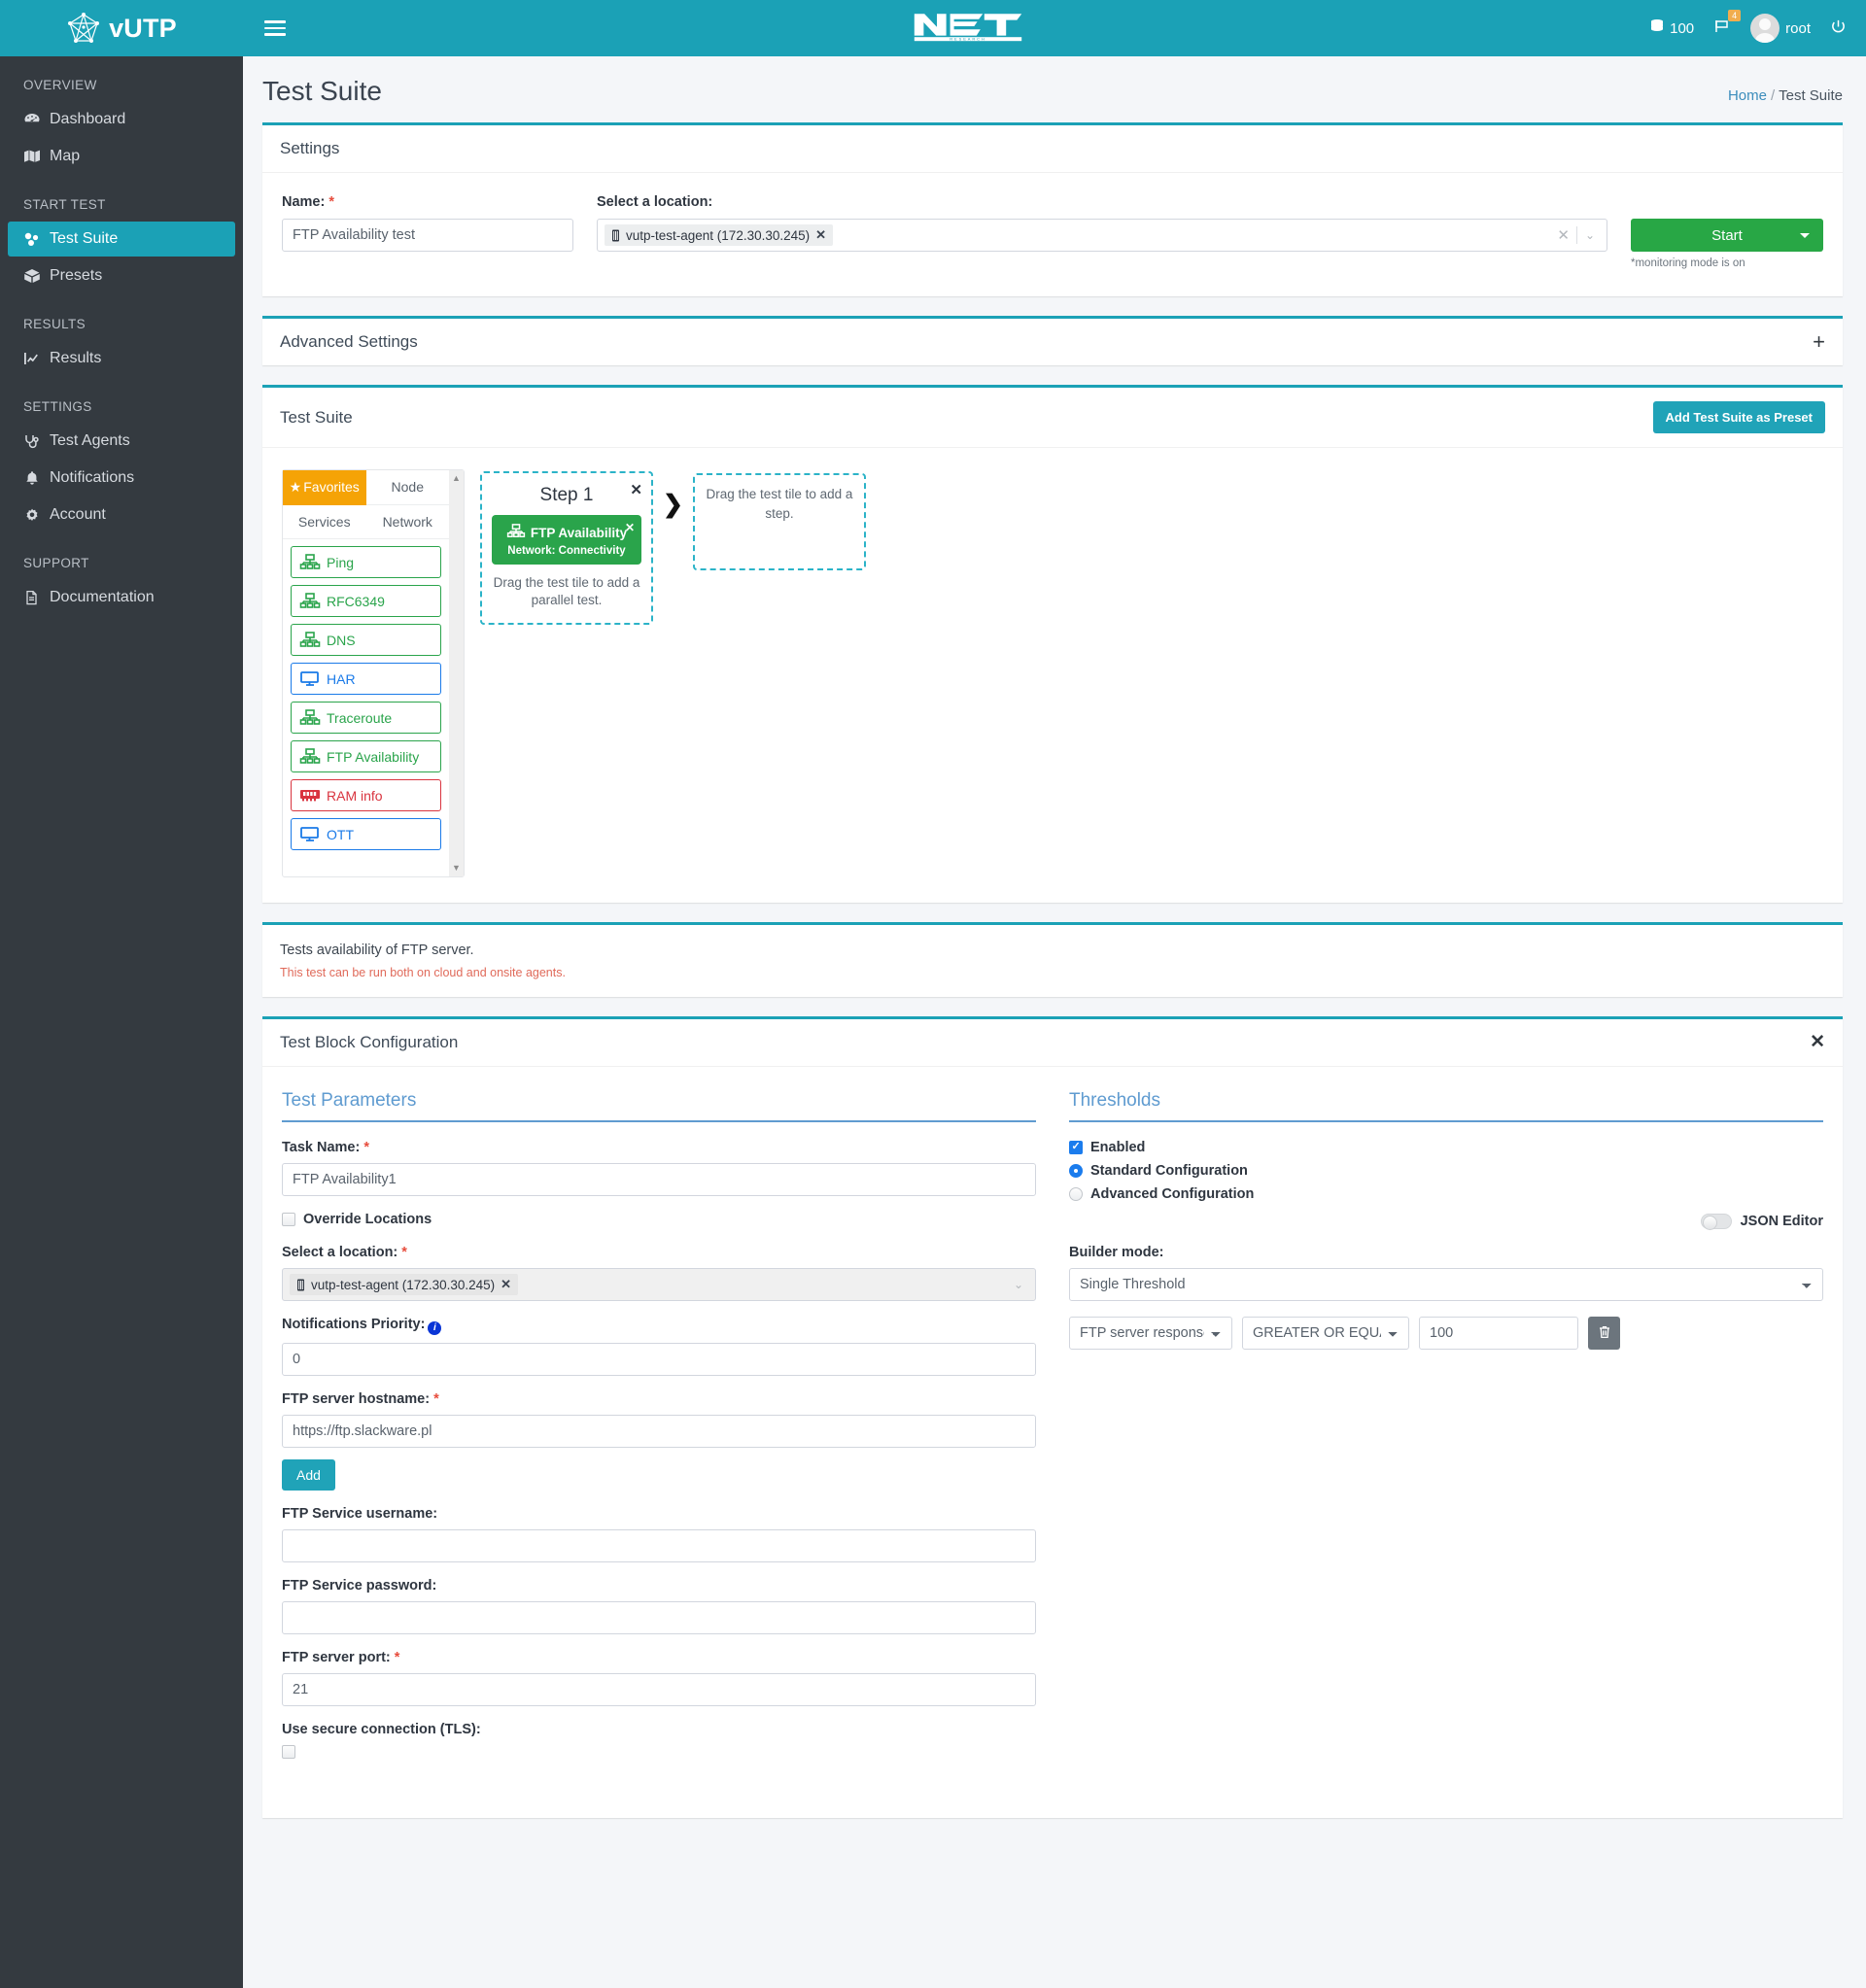 The image size is (1866, 1988). I want to click on hamburger-icon, so click(275, 28).